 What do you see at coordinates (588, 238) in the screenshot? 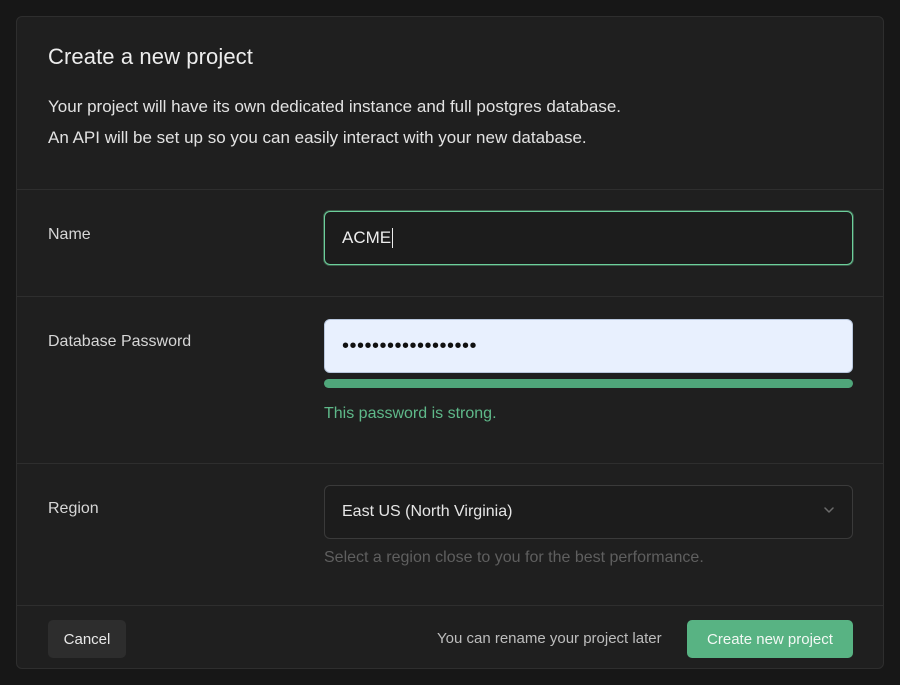
I see `project-name-input: ACME` at bounding box center [588, 238].